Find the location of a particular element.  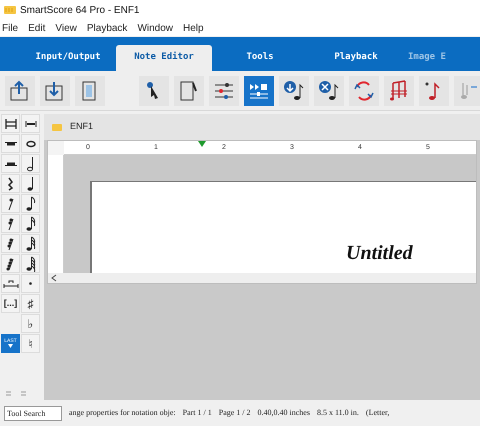

document-tab: ENF1 is located at coordinates (82, 127).